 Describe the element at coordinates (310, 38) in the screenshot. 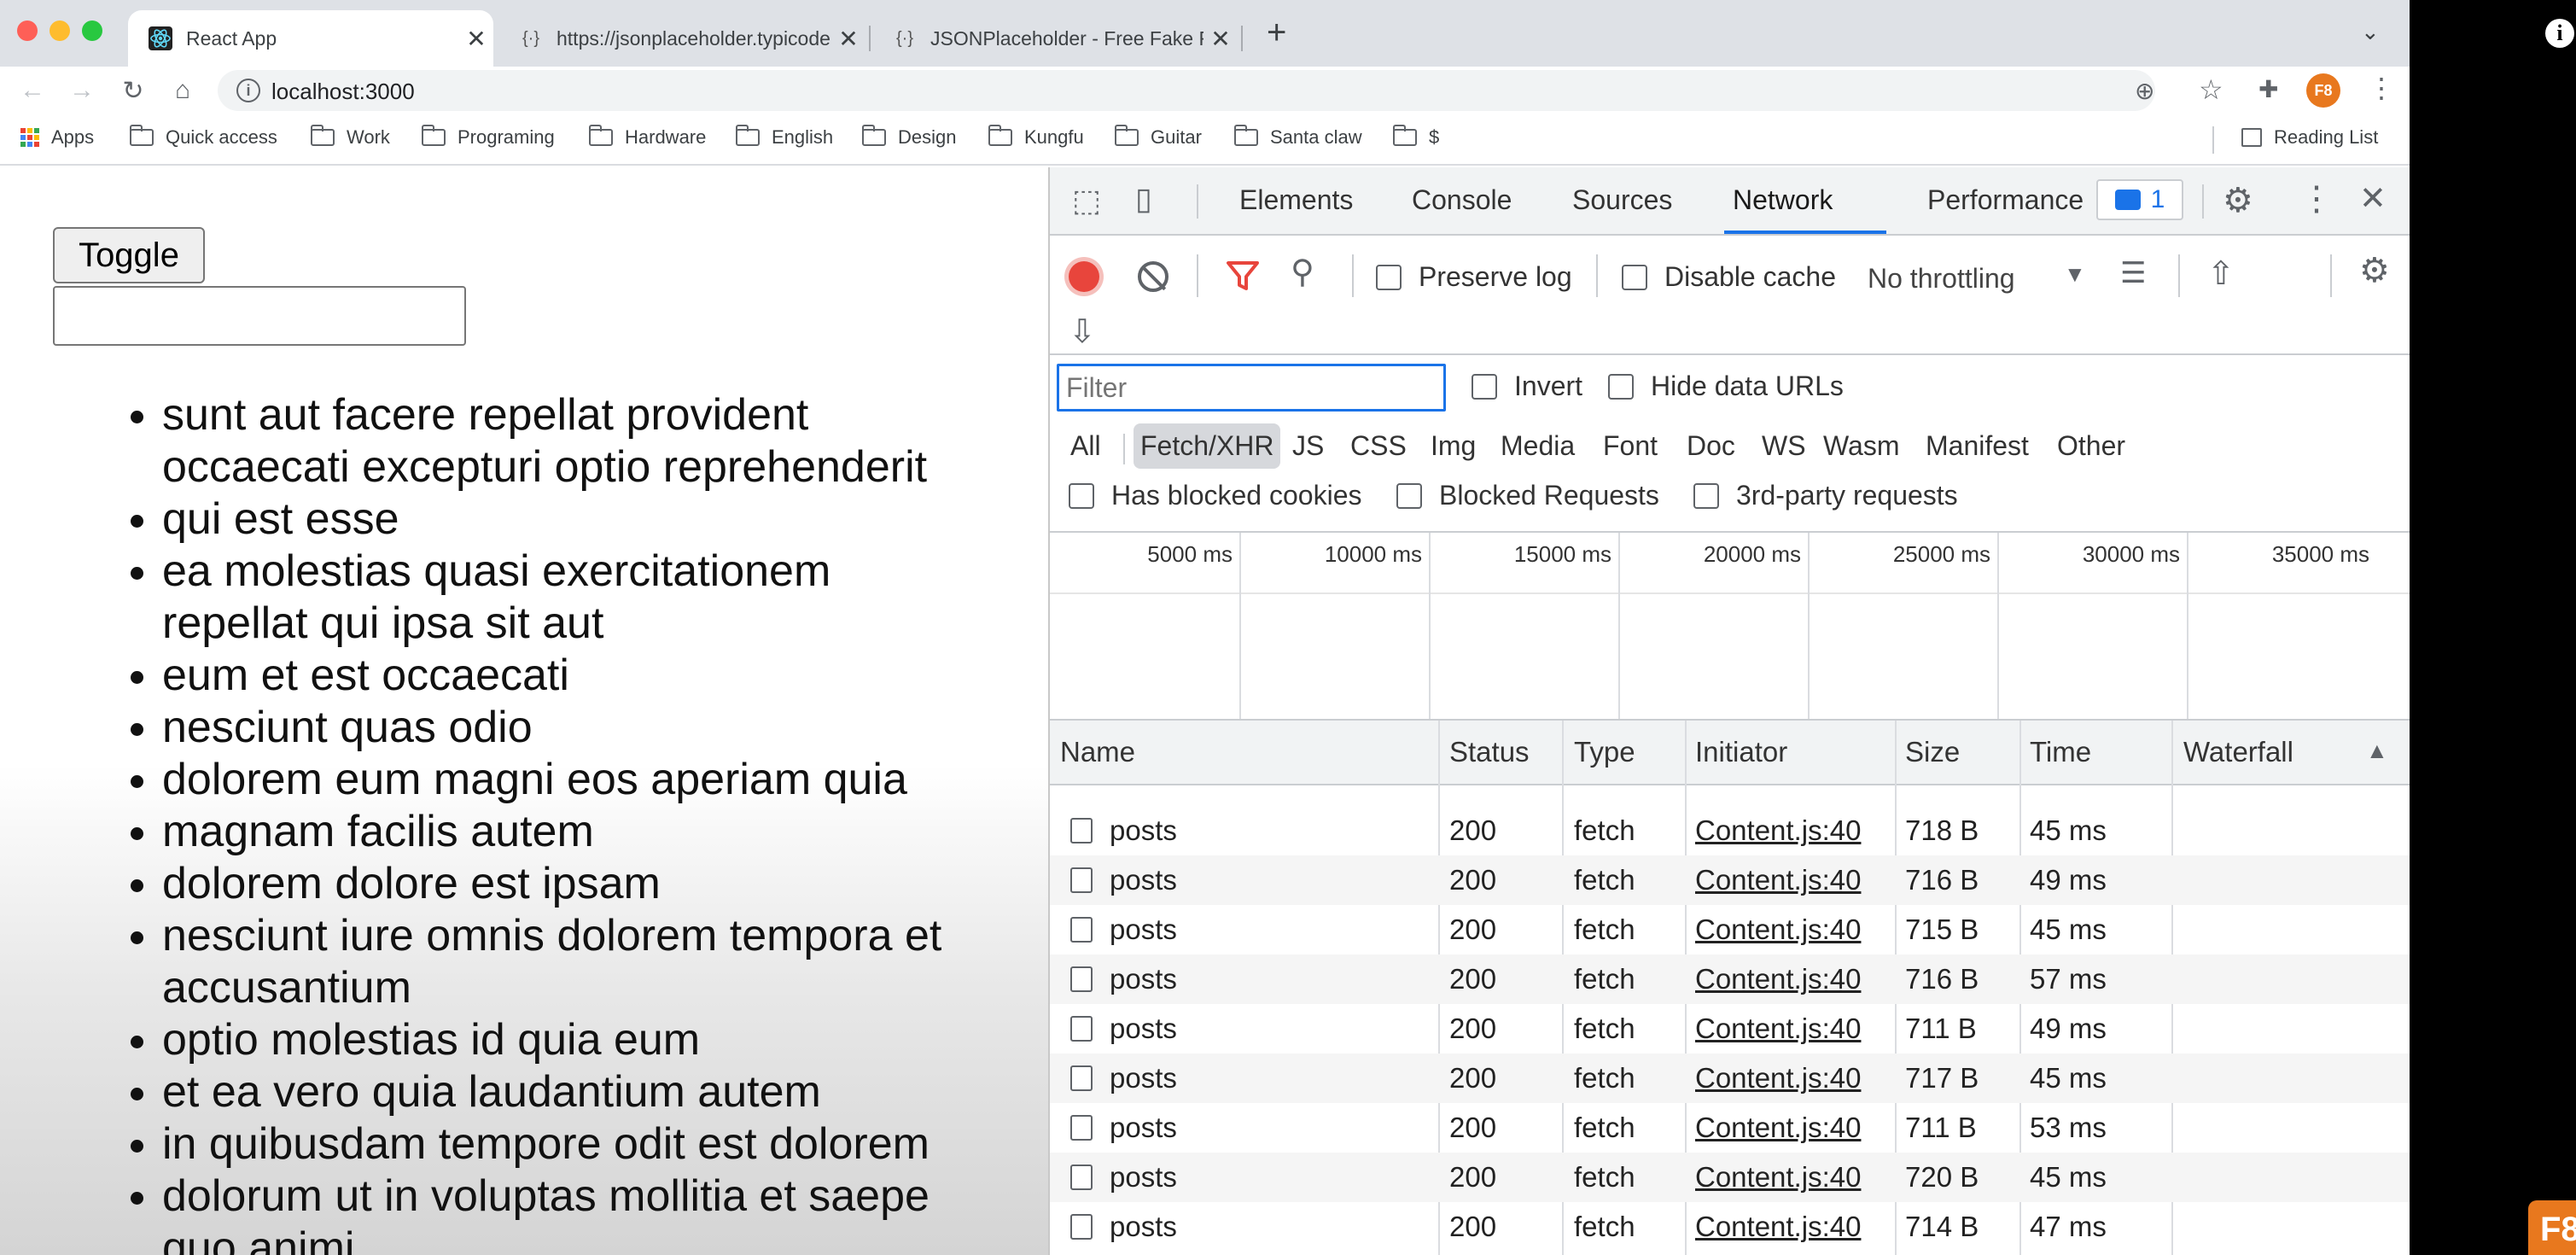

I see `tab-react-app: React App ✕` at that location.